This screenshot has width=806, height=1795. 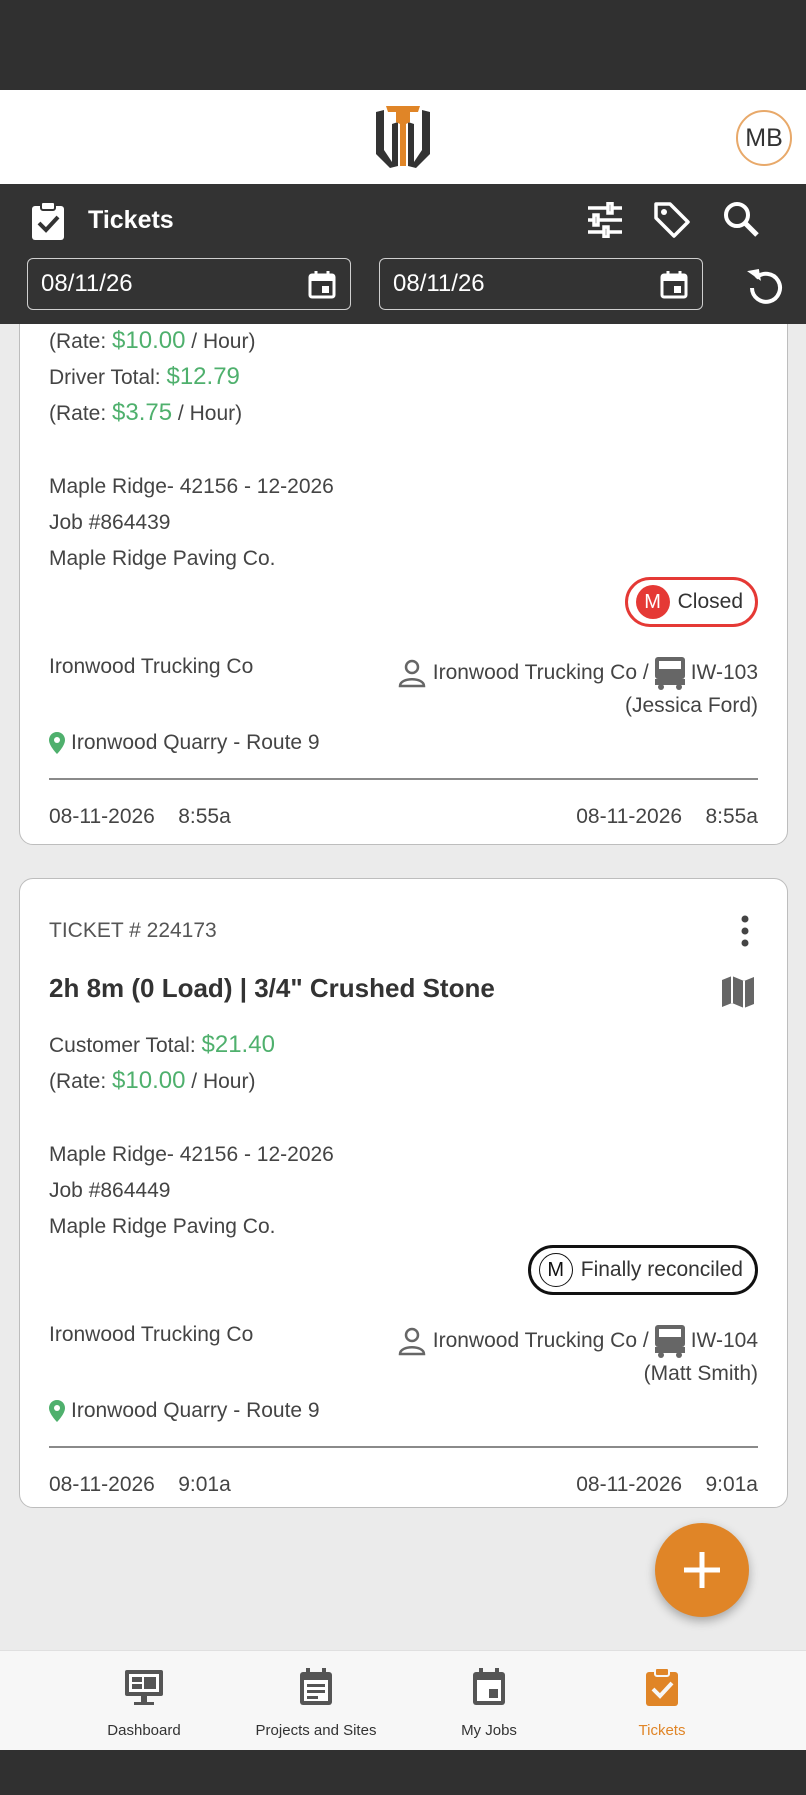 What do you see at coordinates (700, 1373) in the screenshot?
I see `driver-name: (Matt Smith)` at bounding box center [700, 1373].